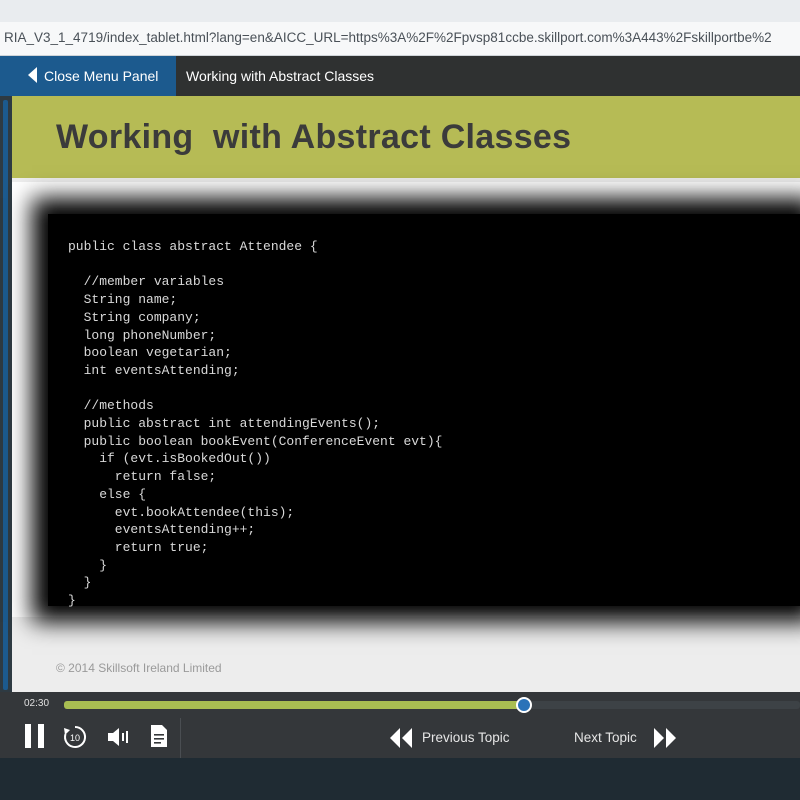 The width and height of the screenshot is (800, 800). Describe the element at coordinates (159, 736) in the screenshot. I see `transcript-icon` at that location.